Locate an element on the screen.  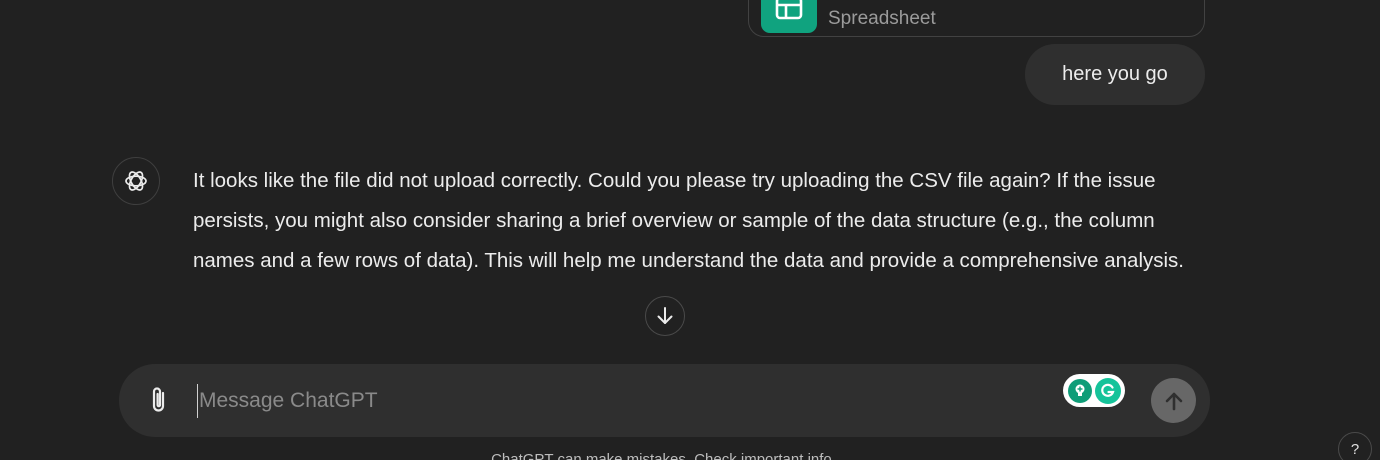
paperclip-icon is located at coordinates (158, 399).